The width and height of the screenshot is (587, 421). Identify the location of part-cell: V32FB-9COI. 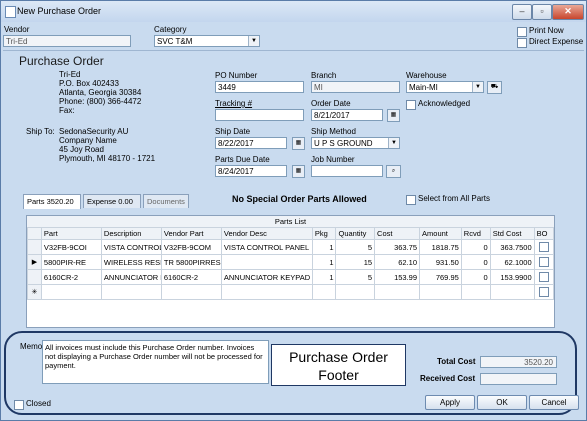
(71, 247).